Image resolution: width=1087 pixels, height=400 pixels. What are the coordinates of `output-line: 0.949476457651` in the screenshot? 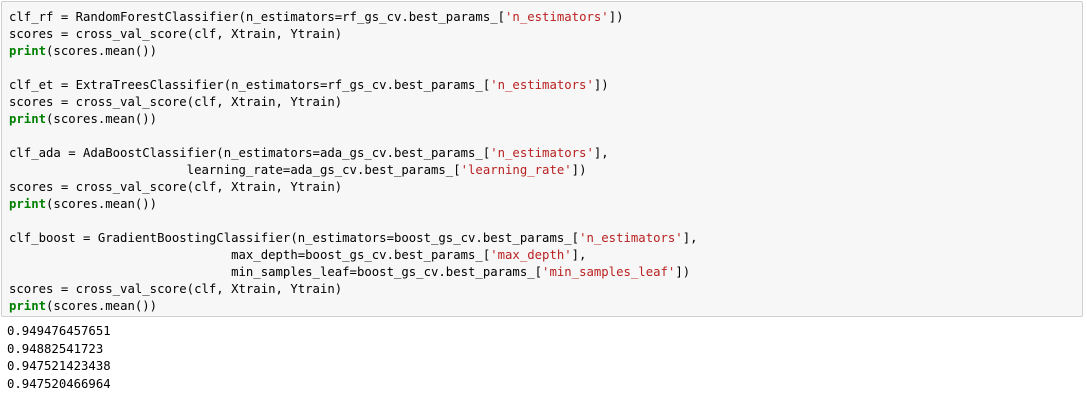 It's located at (59, 331).